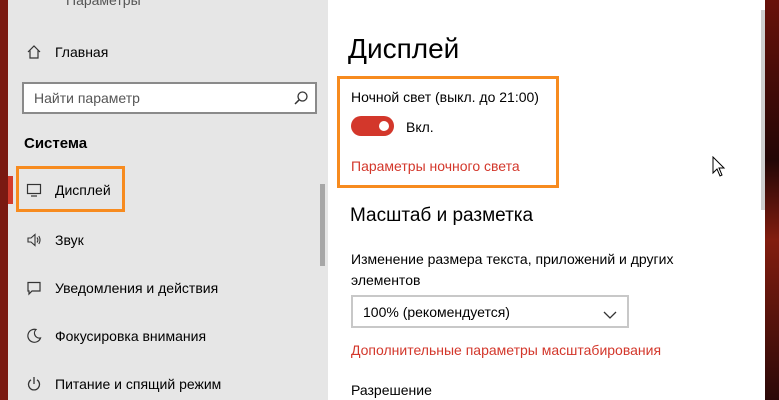  I want to click on display-highlight-box, so click(70, 189).